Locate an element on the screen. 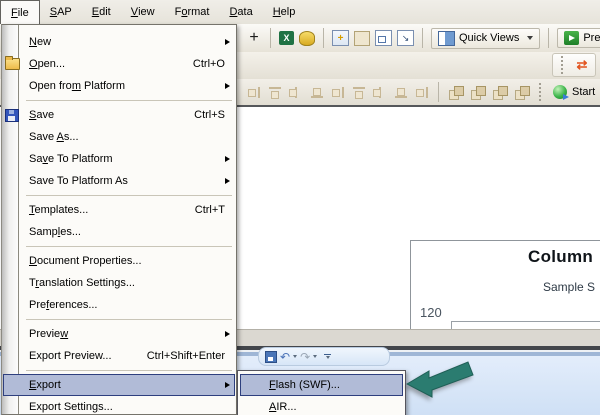  distribute-horizontally-icon is located at coordinates (380, 92).